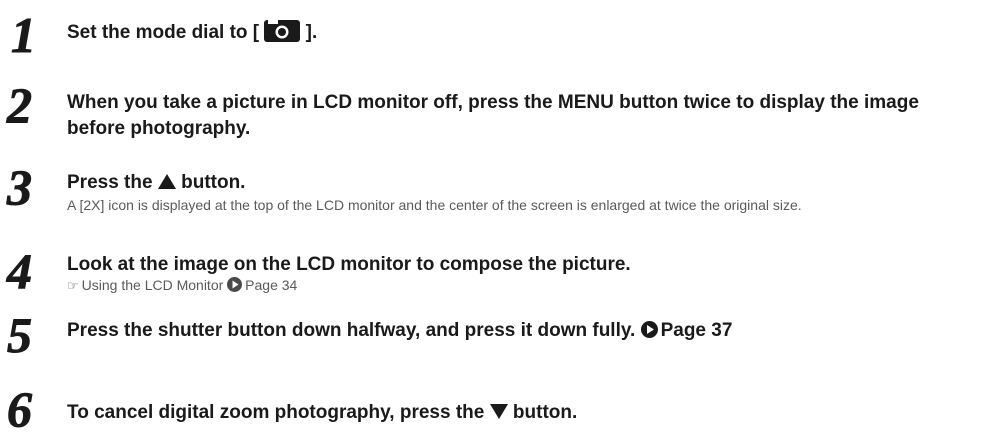  I want to click on step-3-title-after: button., so click(210, 182).